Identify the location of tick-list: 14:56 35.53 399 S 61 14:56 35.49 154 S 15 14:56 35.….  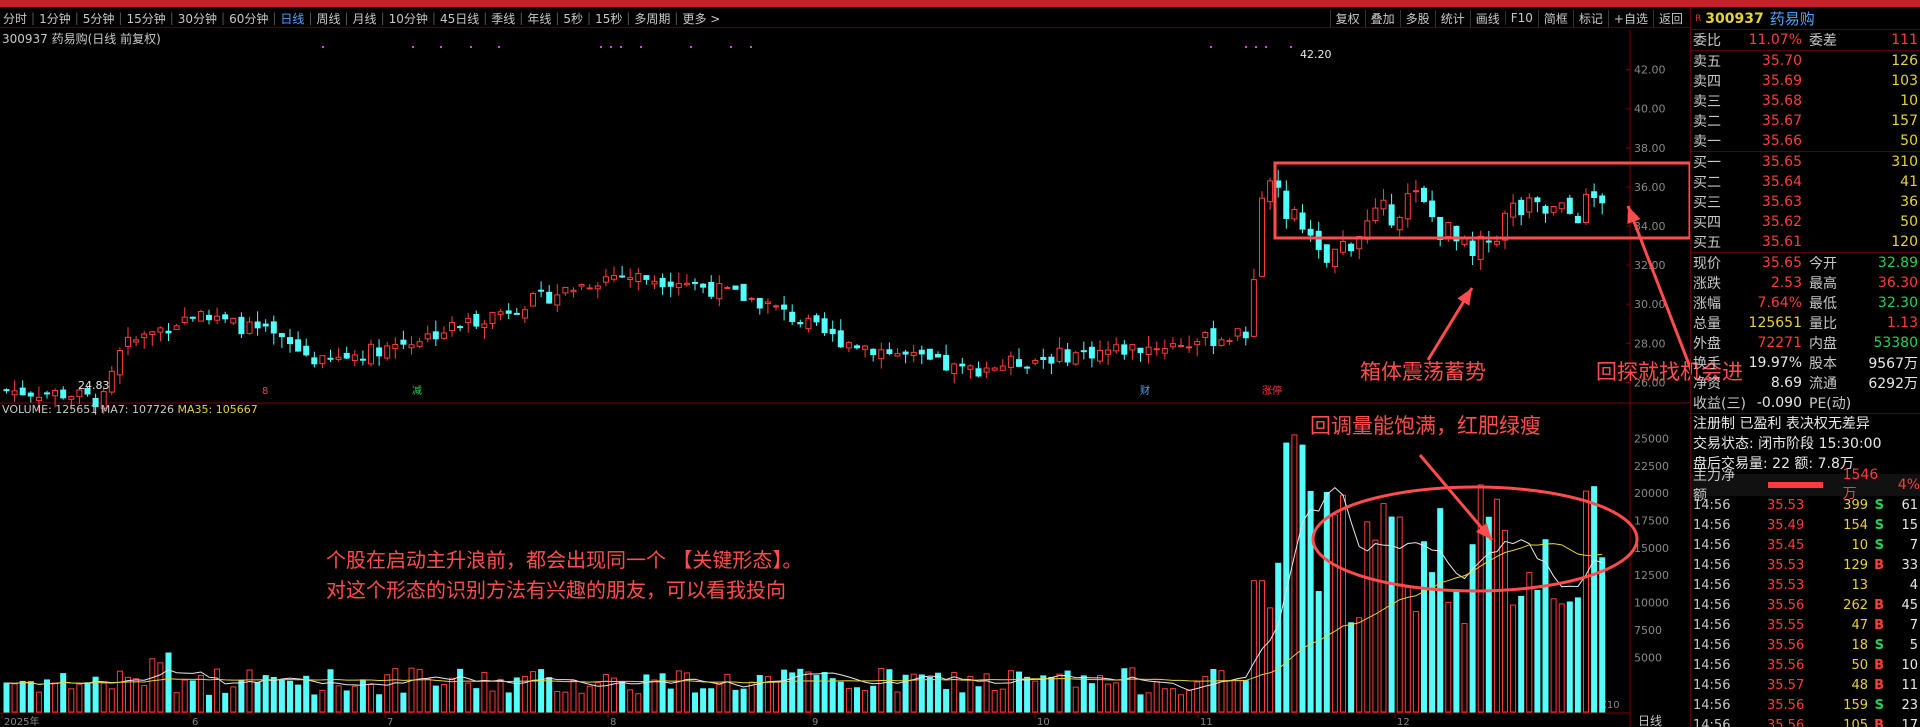
(1805, 611).